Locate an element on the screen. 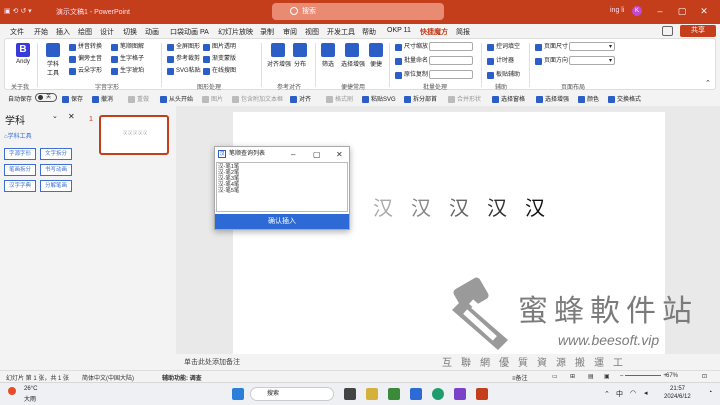 The width and height of the screenshot is (720, 405). online-image-button: 在线搜图 is located at coordinates (219, 71).